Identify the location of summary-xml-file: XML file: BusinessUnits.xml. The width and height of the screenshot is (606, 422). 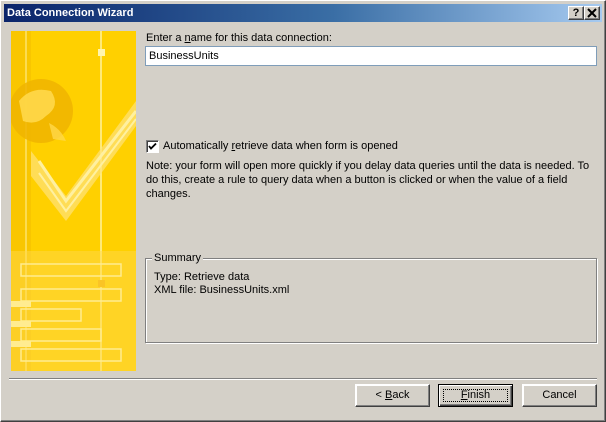
(222, 290).